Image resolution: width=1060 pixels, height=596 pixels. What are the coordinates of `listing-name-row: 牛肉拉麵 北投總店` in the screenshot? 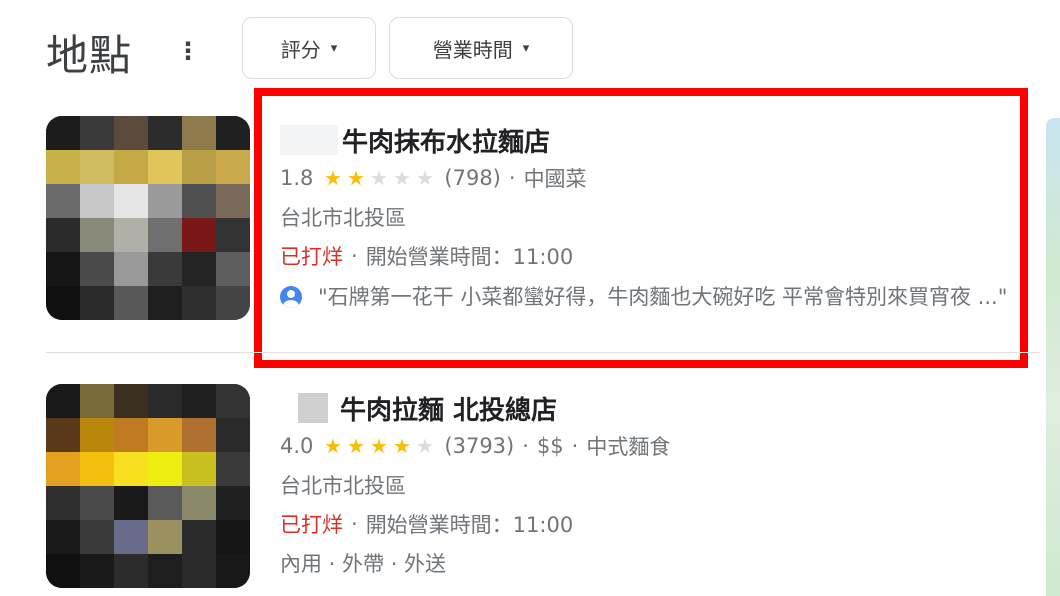 It's located at (650, 408).